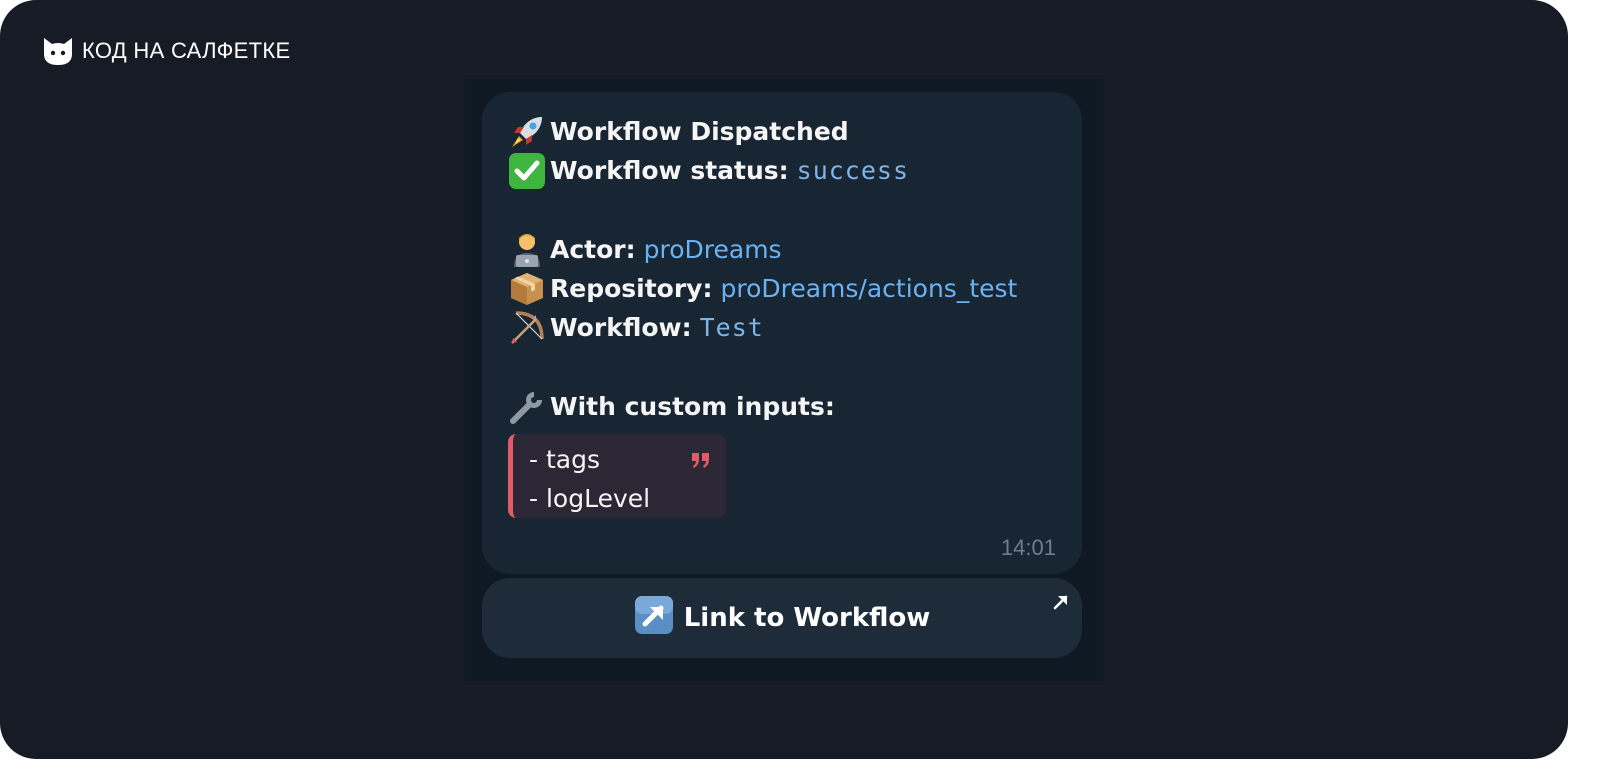  I want to click on status-value: success, so click(853, 170).